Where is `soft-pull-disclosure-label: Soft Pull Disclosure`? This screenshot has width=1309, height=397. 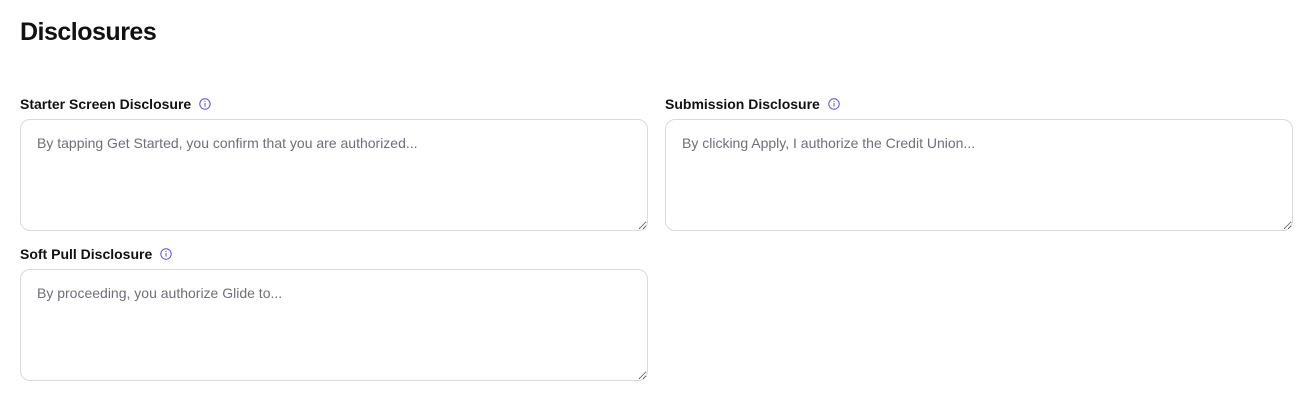
soft-pull-disclosure-label: Soft Pull Disclosure is located at coordinates (86, 254).